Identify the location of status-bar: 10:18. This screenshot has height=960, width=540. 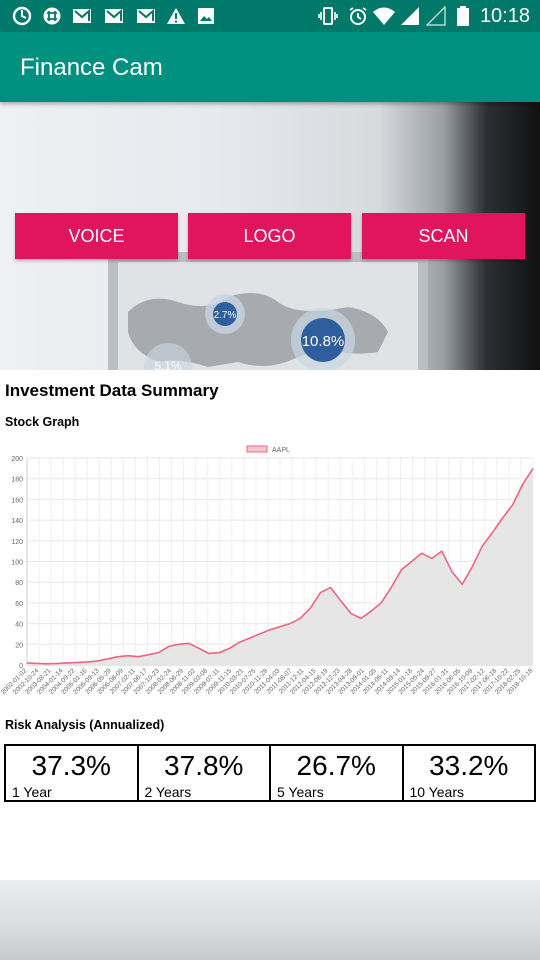
(270, 16).